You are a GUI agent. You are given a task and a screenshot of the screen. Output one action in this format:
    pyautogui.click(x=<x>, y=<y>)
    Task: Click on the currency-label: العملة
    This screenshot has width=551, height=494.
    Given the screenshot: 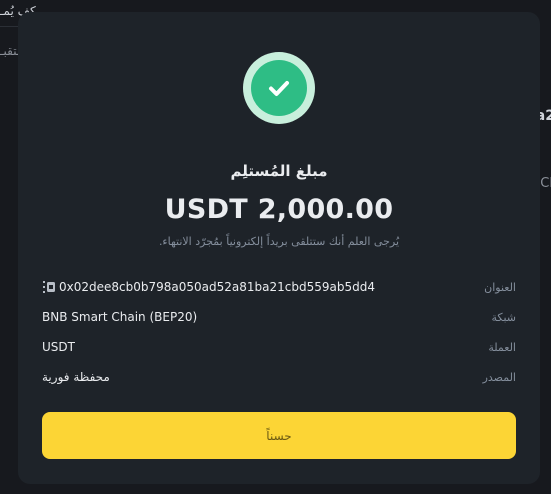 What is the action you would take?
    pyautogui.click(x=502, y=347)
    